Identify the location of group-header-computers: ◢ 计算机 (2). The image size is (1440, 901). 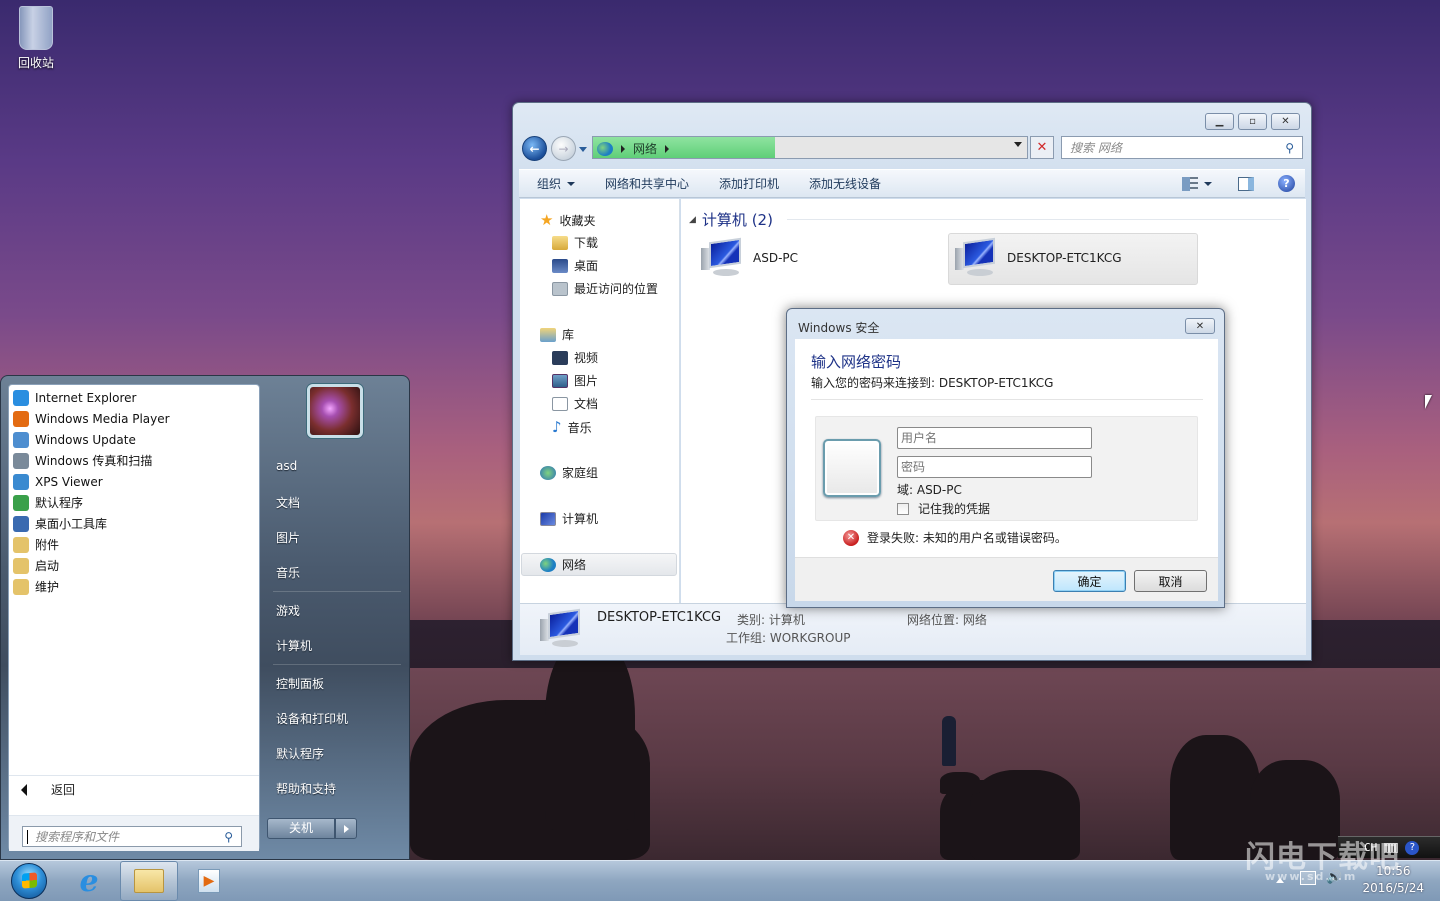
(989, 219).